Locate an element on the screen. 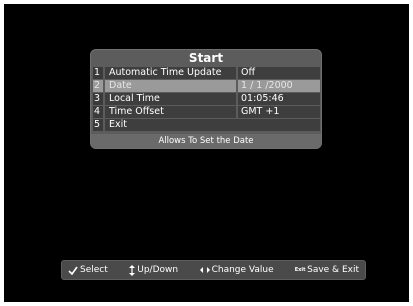 The image size is (413, 306). help-text: Allows To Set the Date is located at coordinates (206, 141).